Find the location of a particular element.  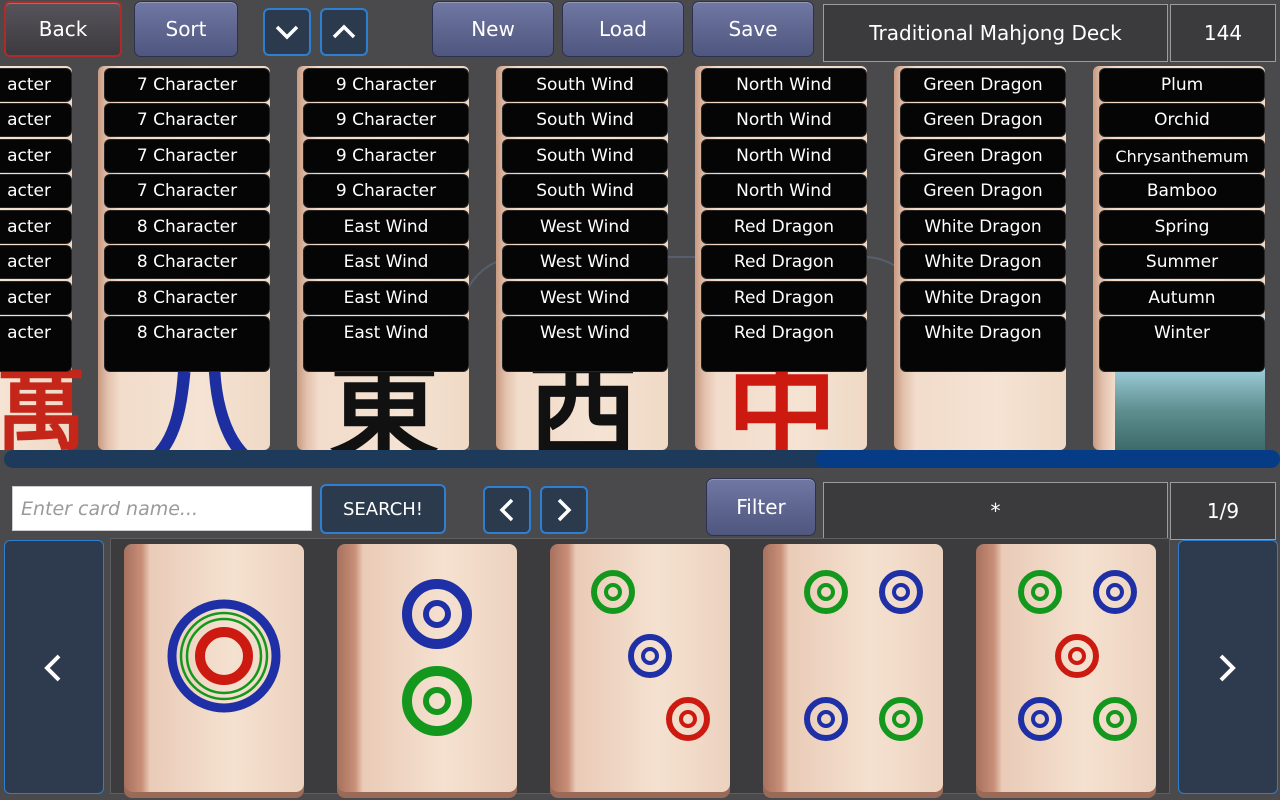

load-deck-button: Load is located at coordinates (623, 29).